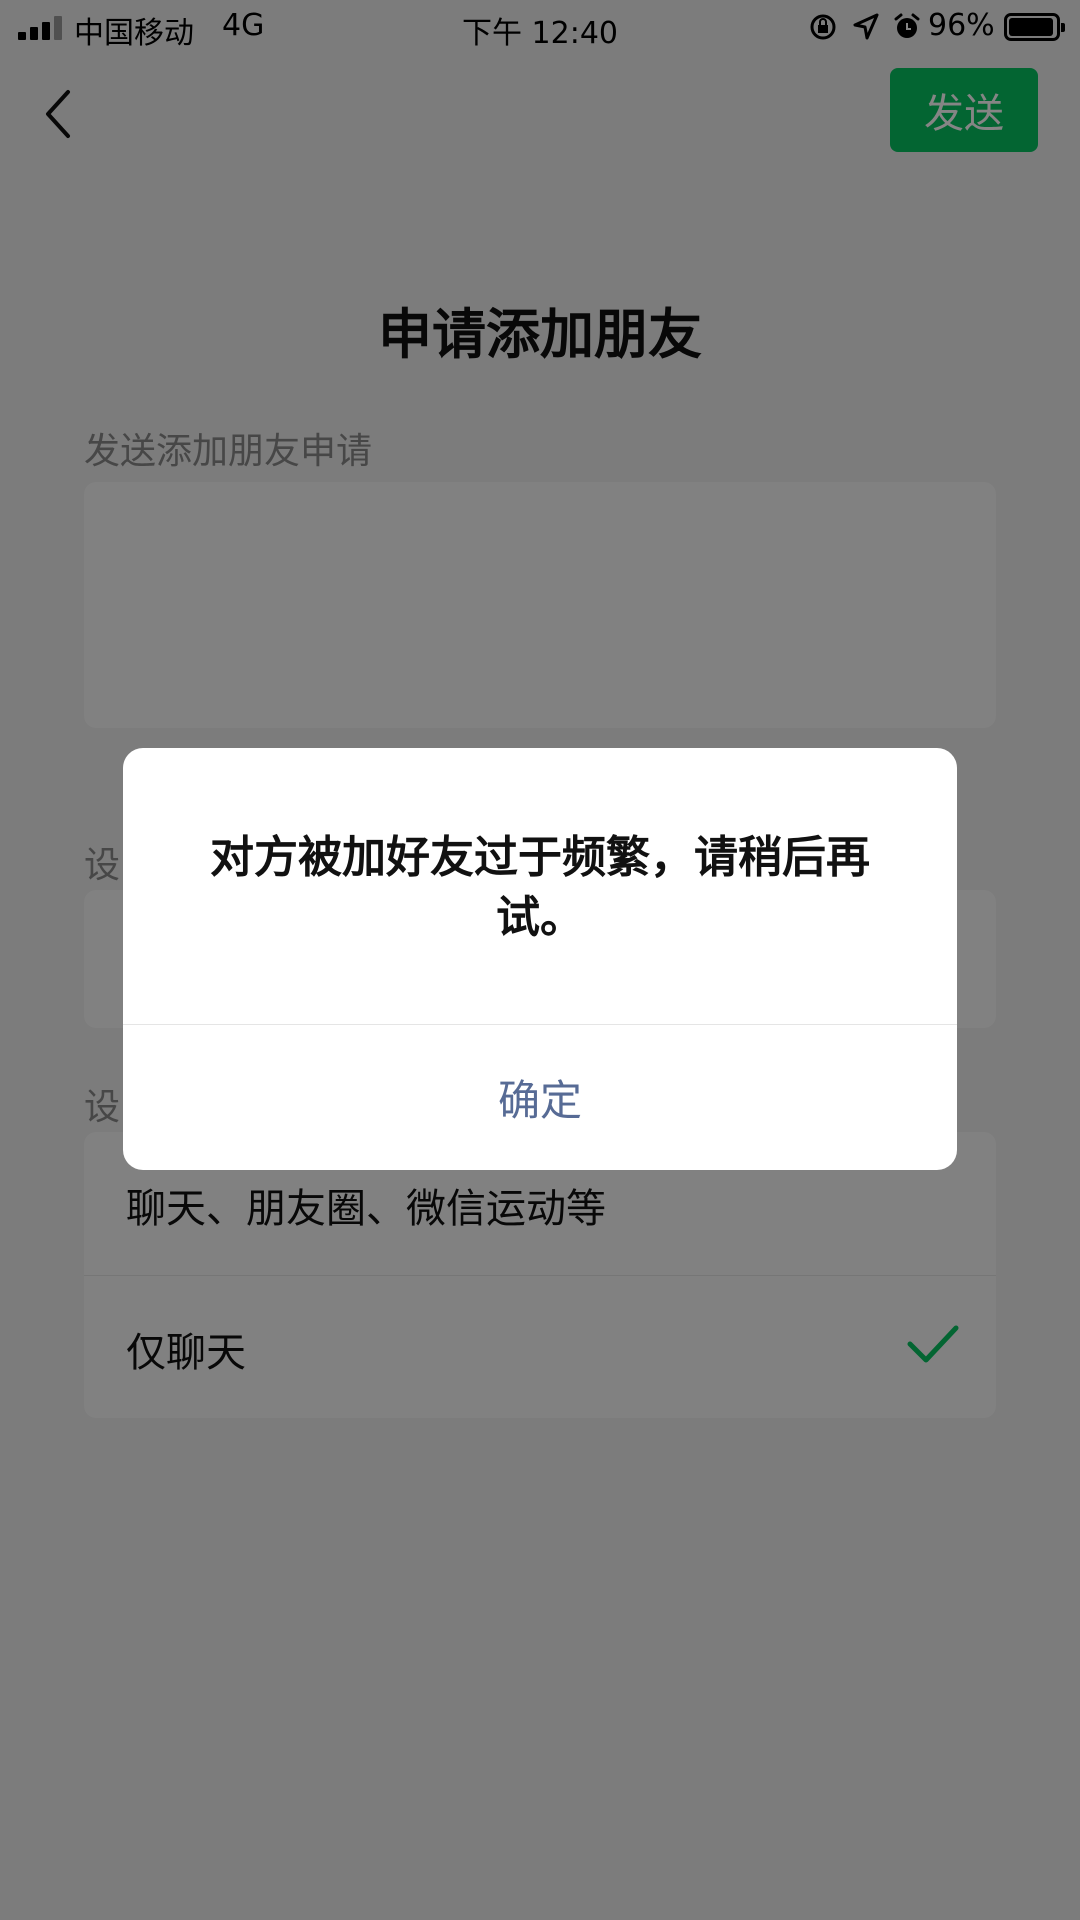  I want to click on confirm-button: 确定, so click(540, 1097).